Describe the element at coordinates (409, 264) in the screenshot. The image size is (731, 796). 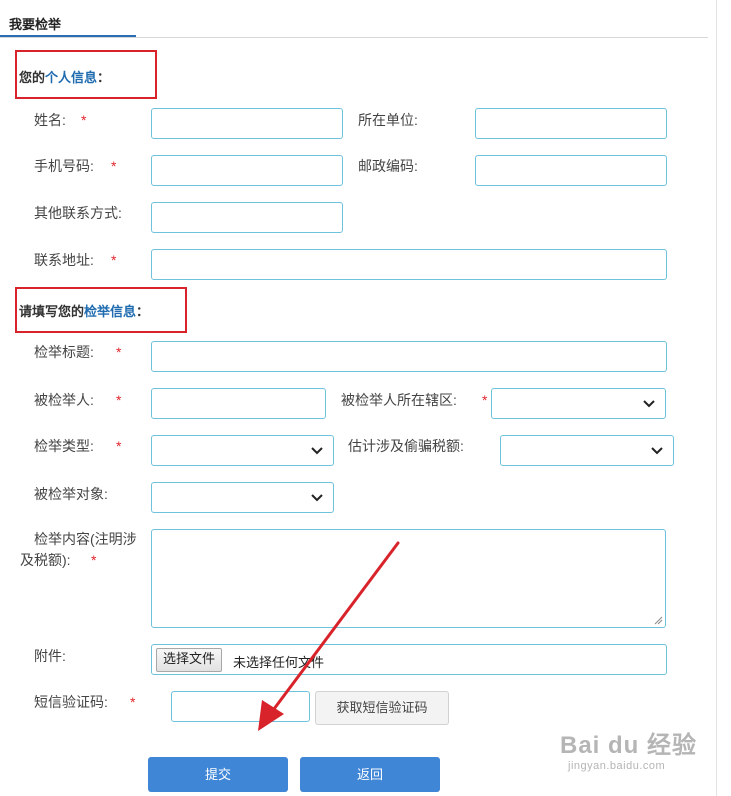
I see `address-input` at that location.